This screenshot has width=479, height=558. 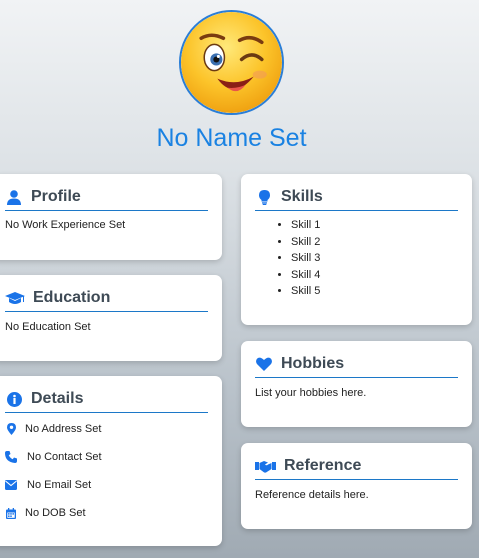 I want to click on calendar-icon, so click(x=11, y=513).